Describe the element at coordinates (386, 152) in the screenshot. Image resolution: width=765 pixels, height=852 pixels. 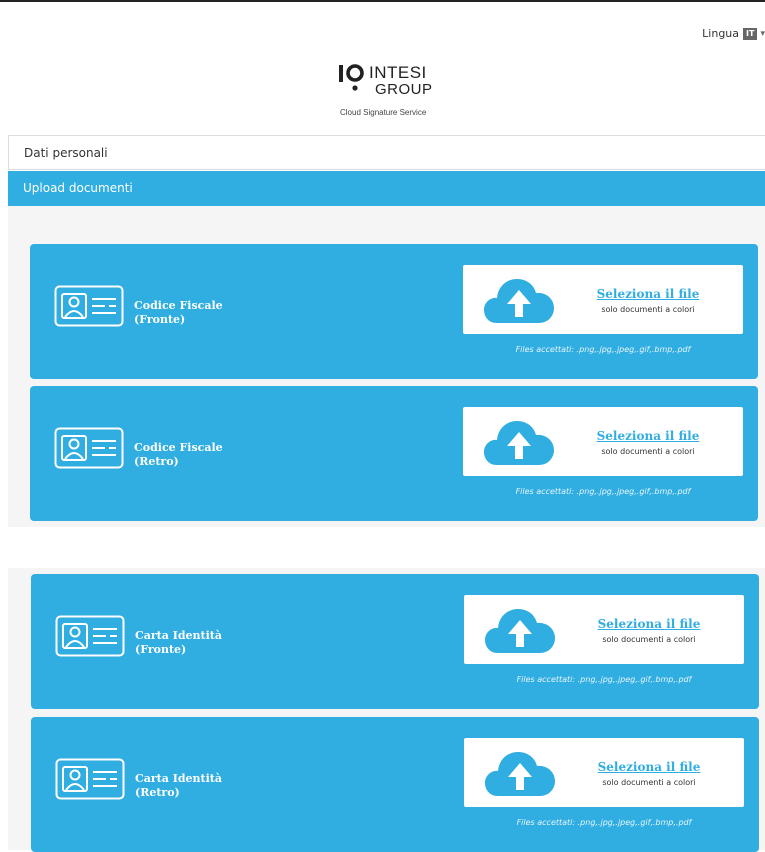
I see `panel-personal-data: Dati personali` at that location.